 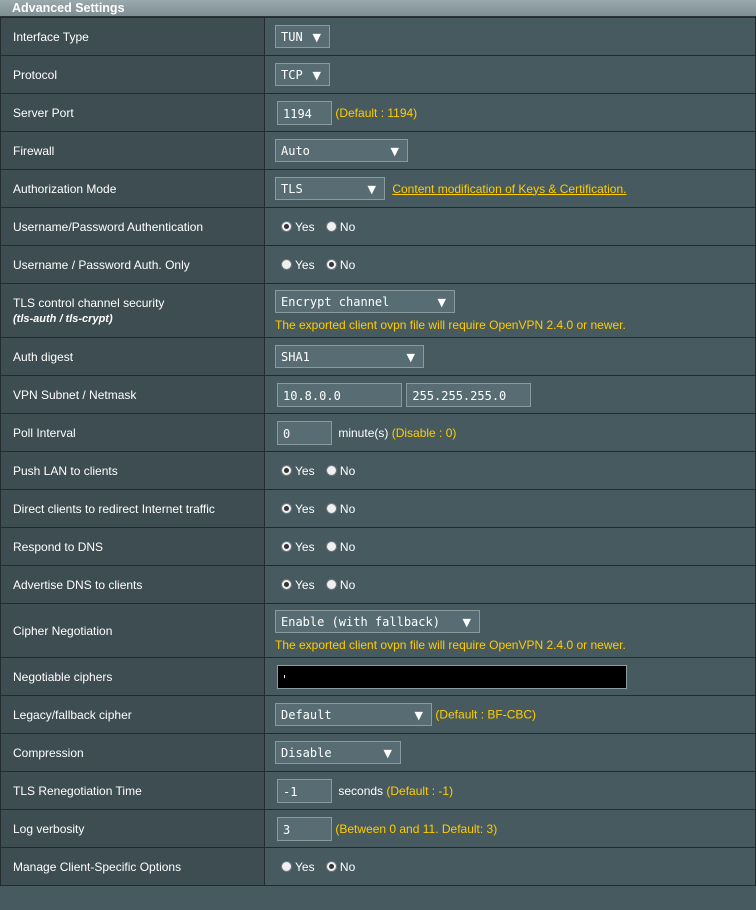 I want to click on default-note: (Between 0 and 11. Default: 3), so click(x=416, y=828).